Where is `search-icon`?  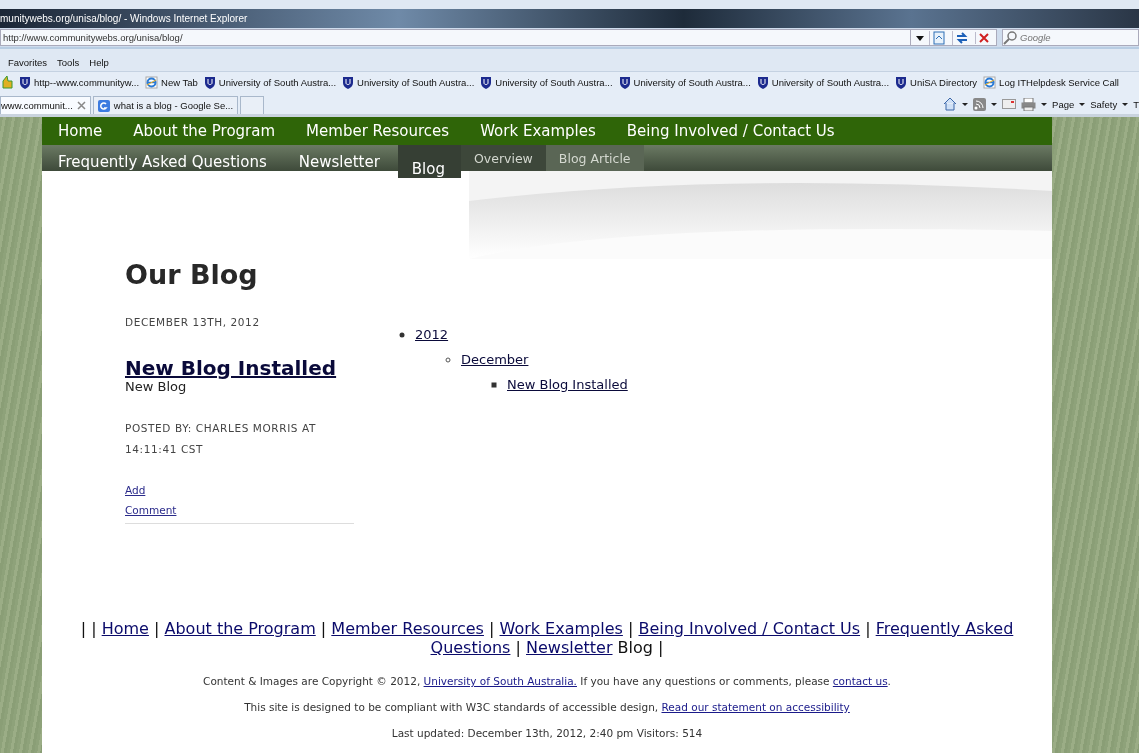
search-icon is located at coordinates (1010, 37).